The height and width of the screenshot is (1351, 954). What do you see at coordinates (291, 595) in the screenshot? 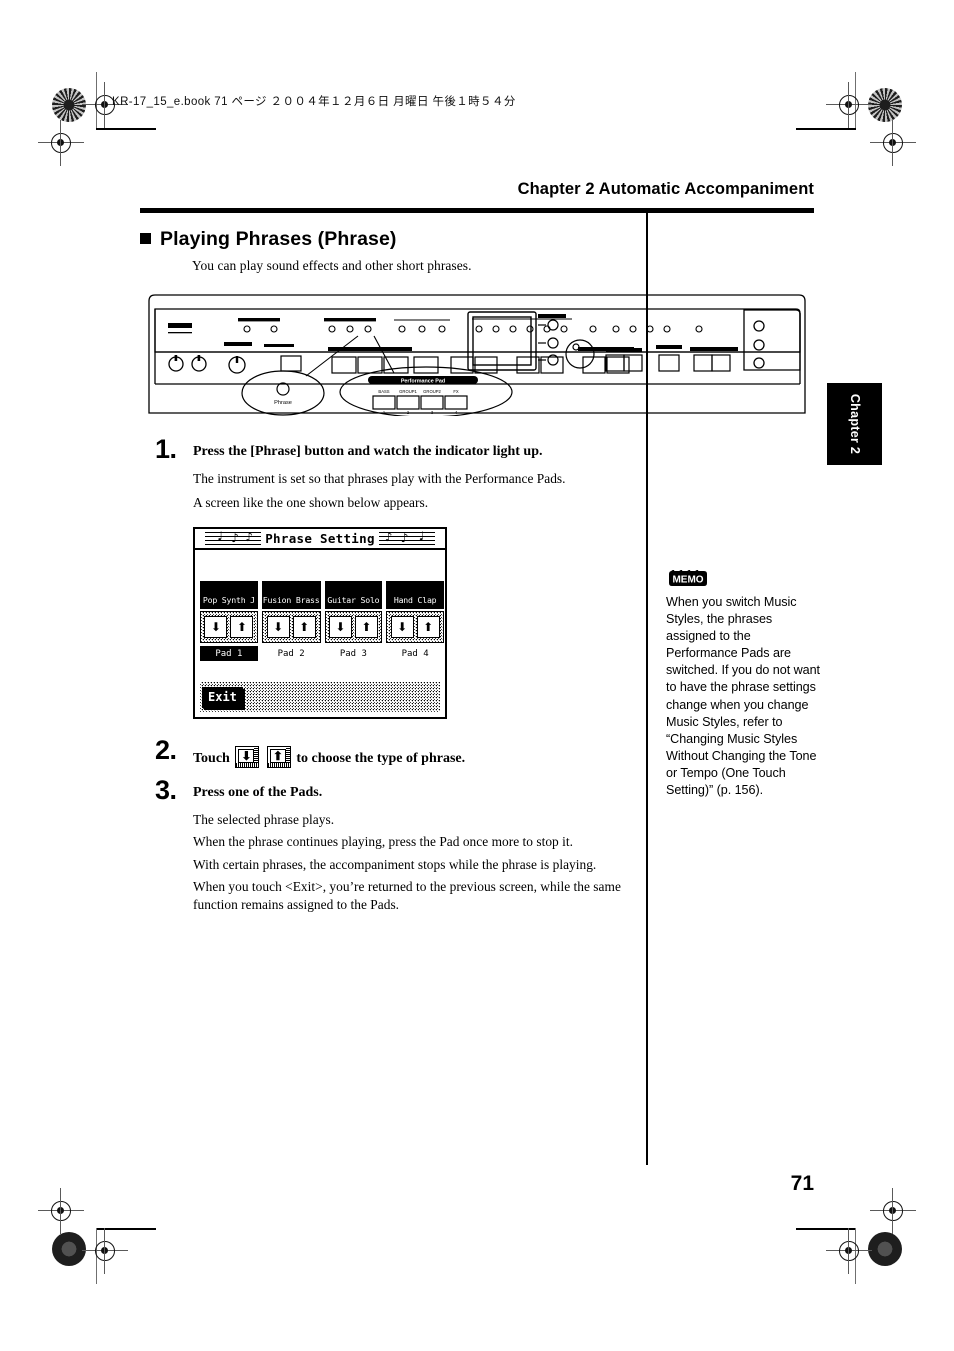
I see `lcd-pad-2-phrase-name: Fusion Brass` at bounding box center [291, 595].